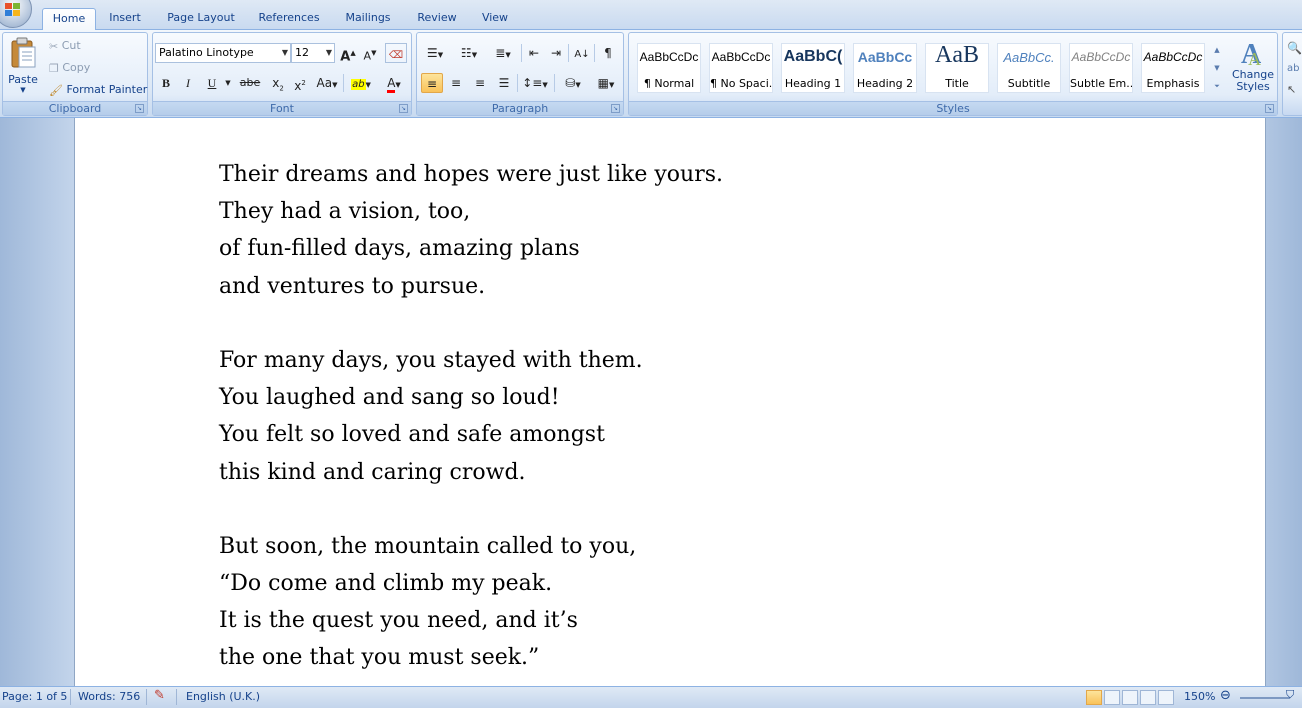  Describe the element at coordinates (1290, 695) in the screenshot. I see `zoom-slider-thumb: ⛉` at that location.